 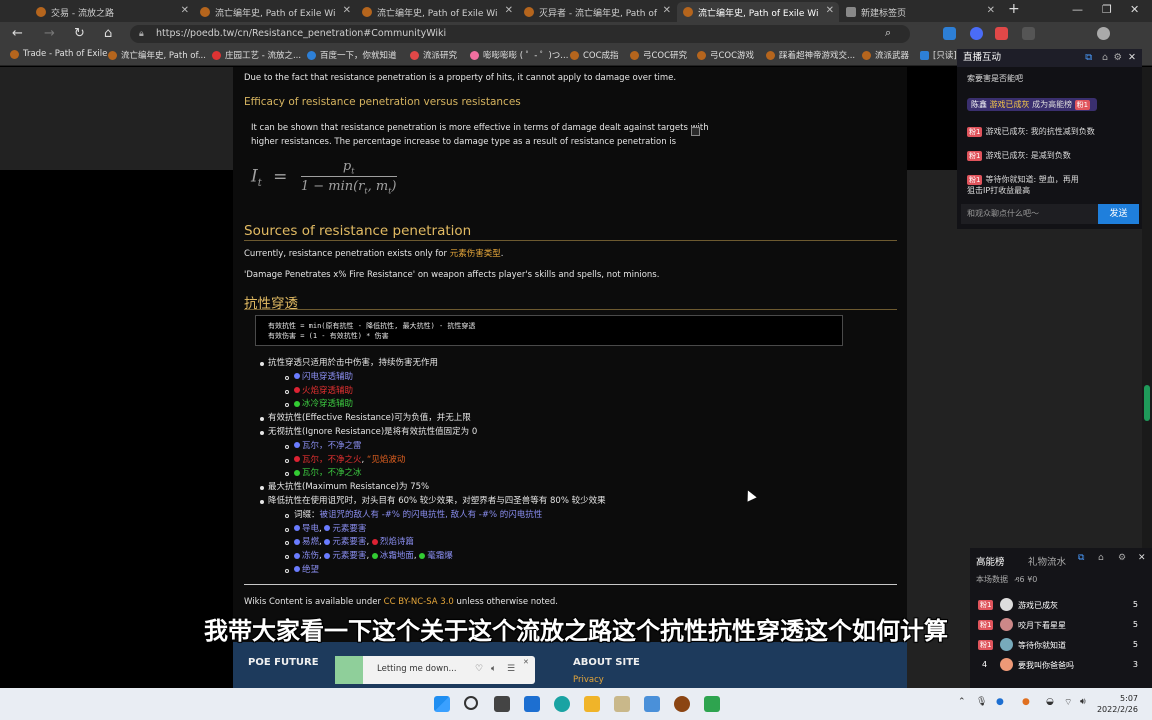 What do you see at coordinates (725, 55) in the screenshot?
I see `bookmark: 弓COC游戏` at bounding box center [725, 55].